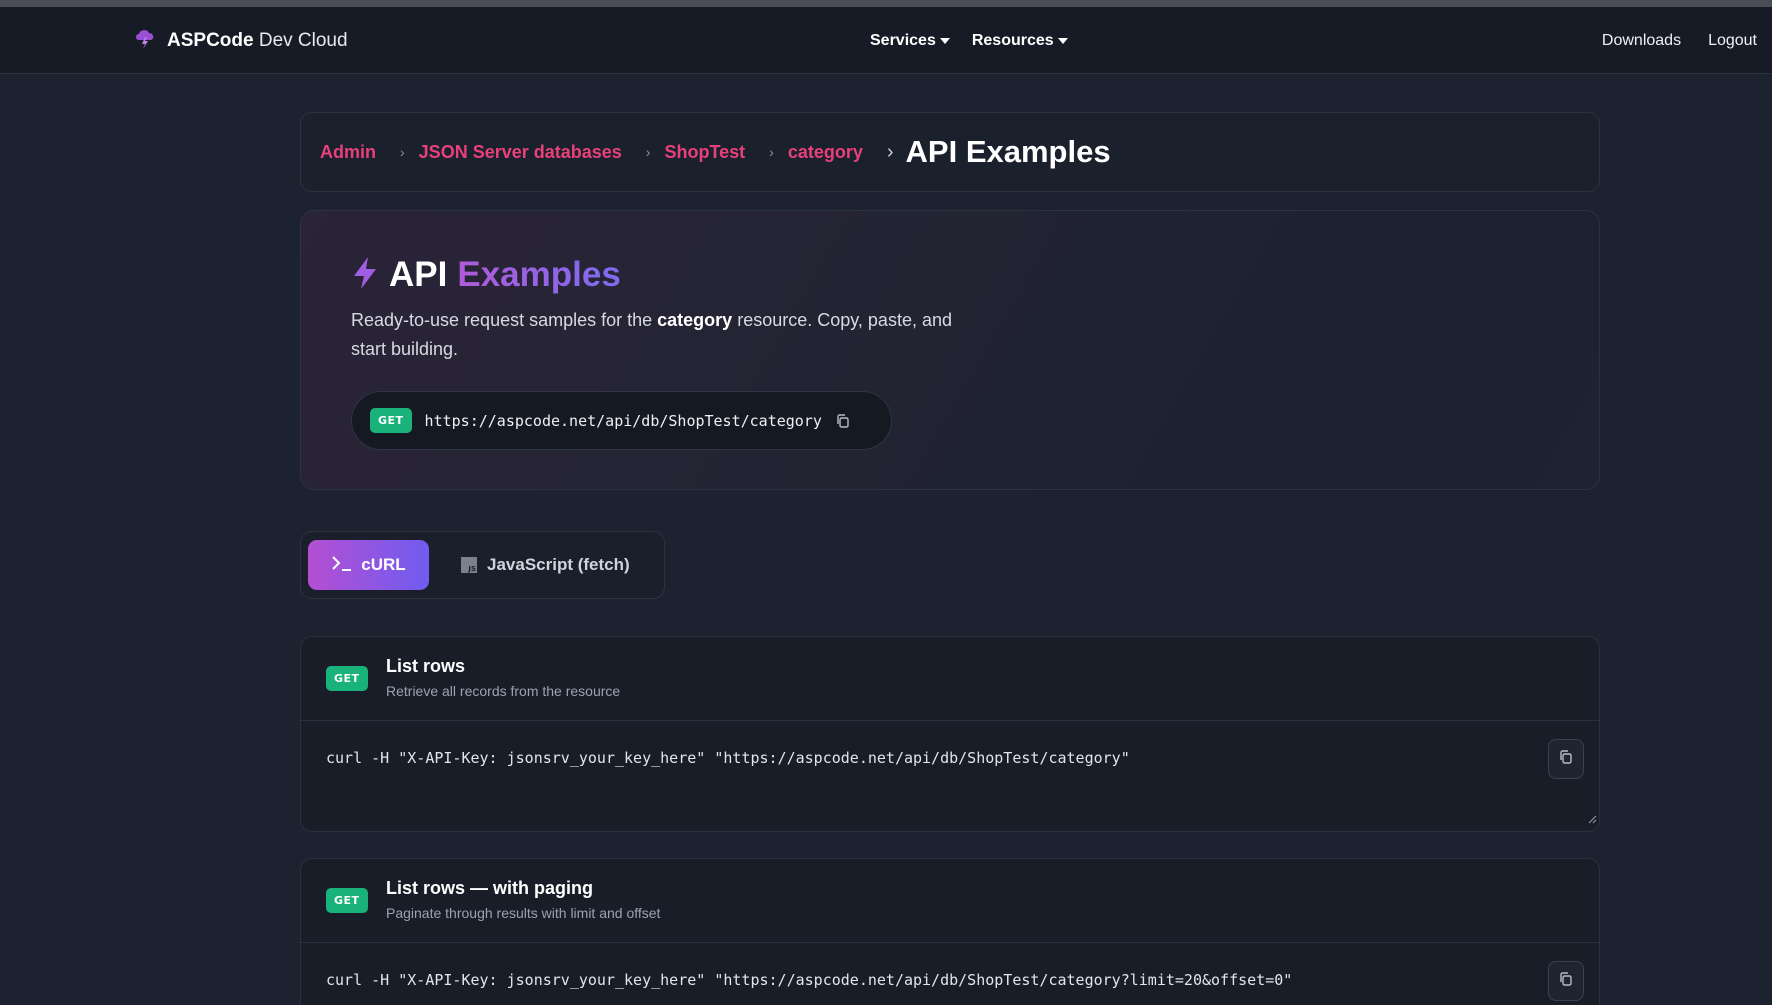 The image size is (1772, 1005). I want to click on title-gradient: Examples, so click(539, 274).